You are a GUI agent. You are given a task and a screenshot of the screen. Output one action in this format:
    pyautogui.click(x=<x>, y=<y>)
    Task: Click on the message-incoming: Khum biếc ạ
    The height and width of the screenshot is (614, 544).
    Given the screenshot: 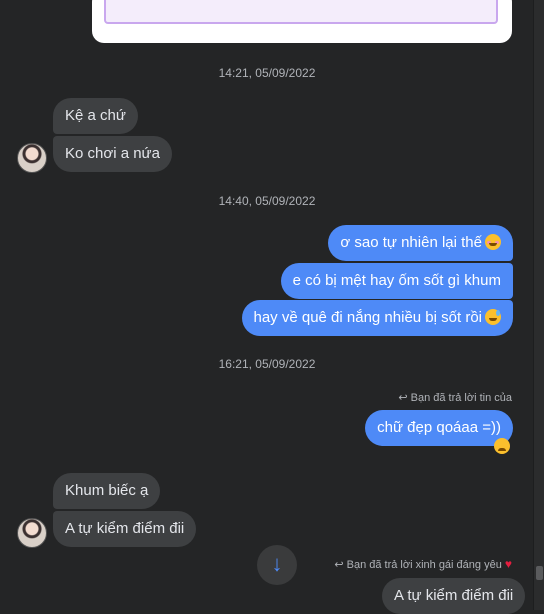 What is the action you would take?
    pyautogui.click(x=107, y=491)
    